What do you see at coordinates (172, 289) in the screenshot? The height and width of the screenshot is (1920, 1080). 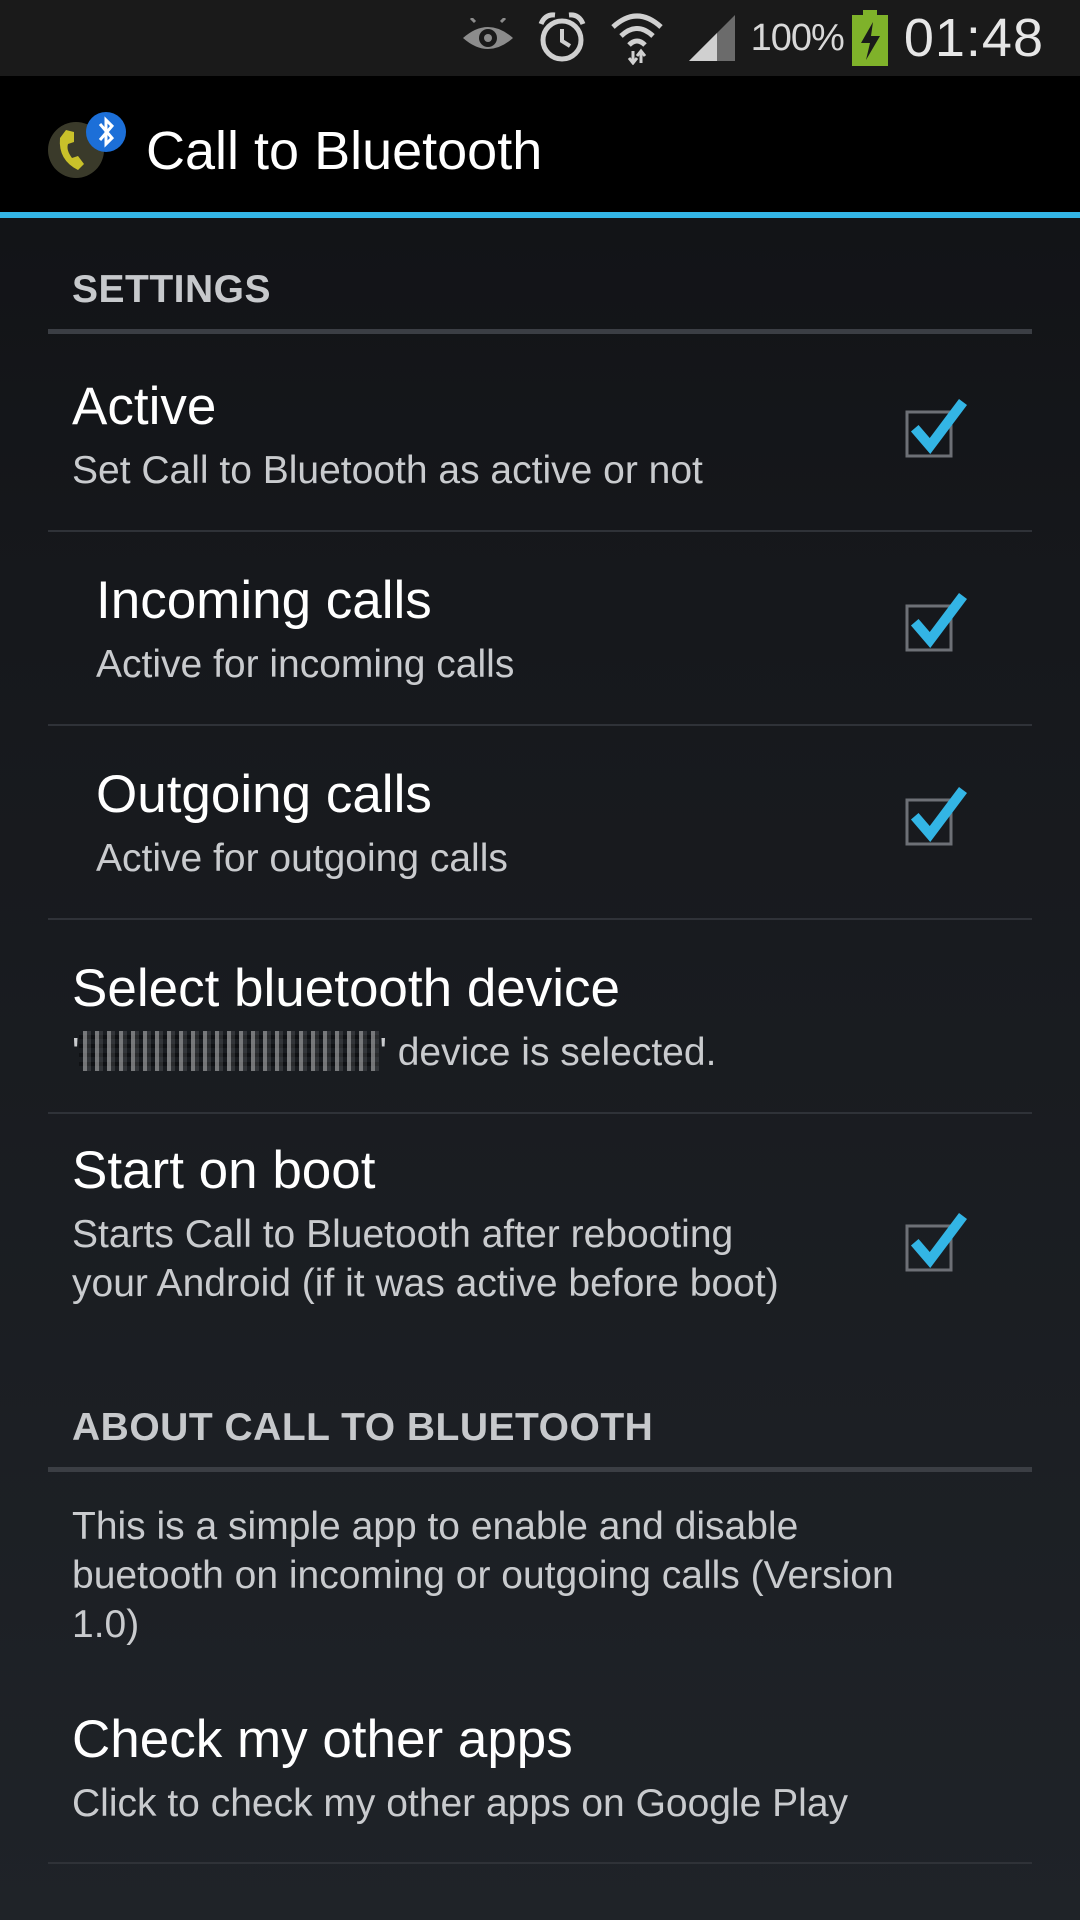 I see `settings-category-header: SETTINGS` at bounding box center [172, 289].